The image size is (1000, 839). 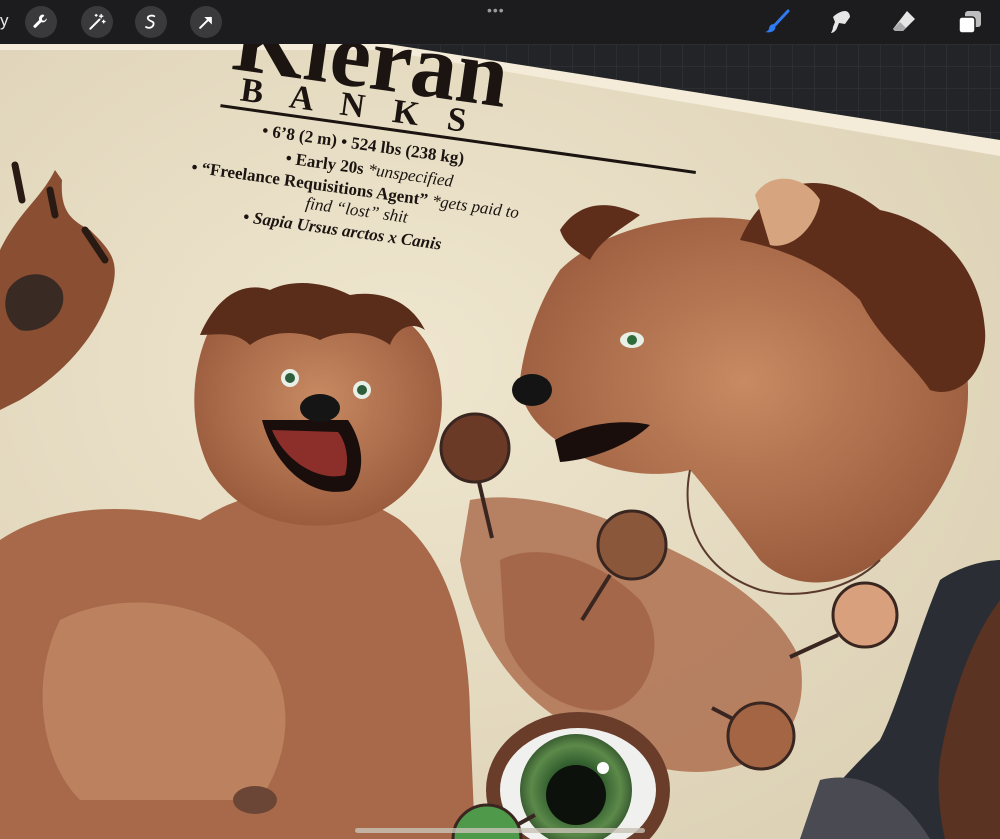 What do you see at coordinates (865, 615) in the screenshot?
I see `swatch-light-tan` at bounding box center [865, 615].